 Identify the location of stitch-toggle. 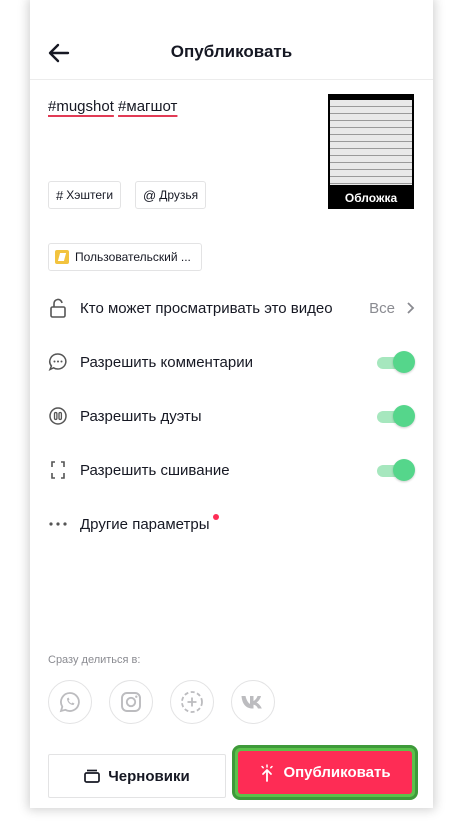
(396, 470).